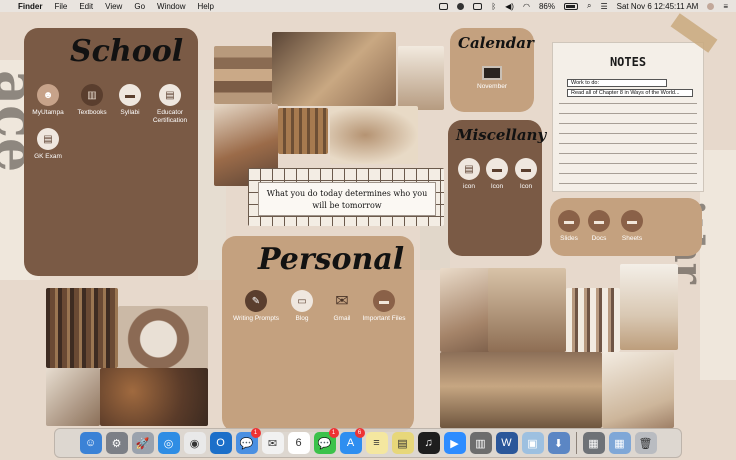  What do you see at coordinates (326, 441) in the screenshot?
I see `dock-messages-icon: 💬 1` at bounding box center [326, 441].